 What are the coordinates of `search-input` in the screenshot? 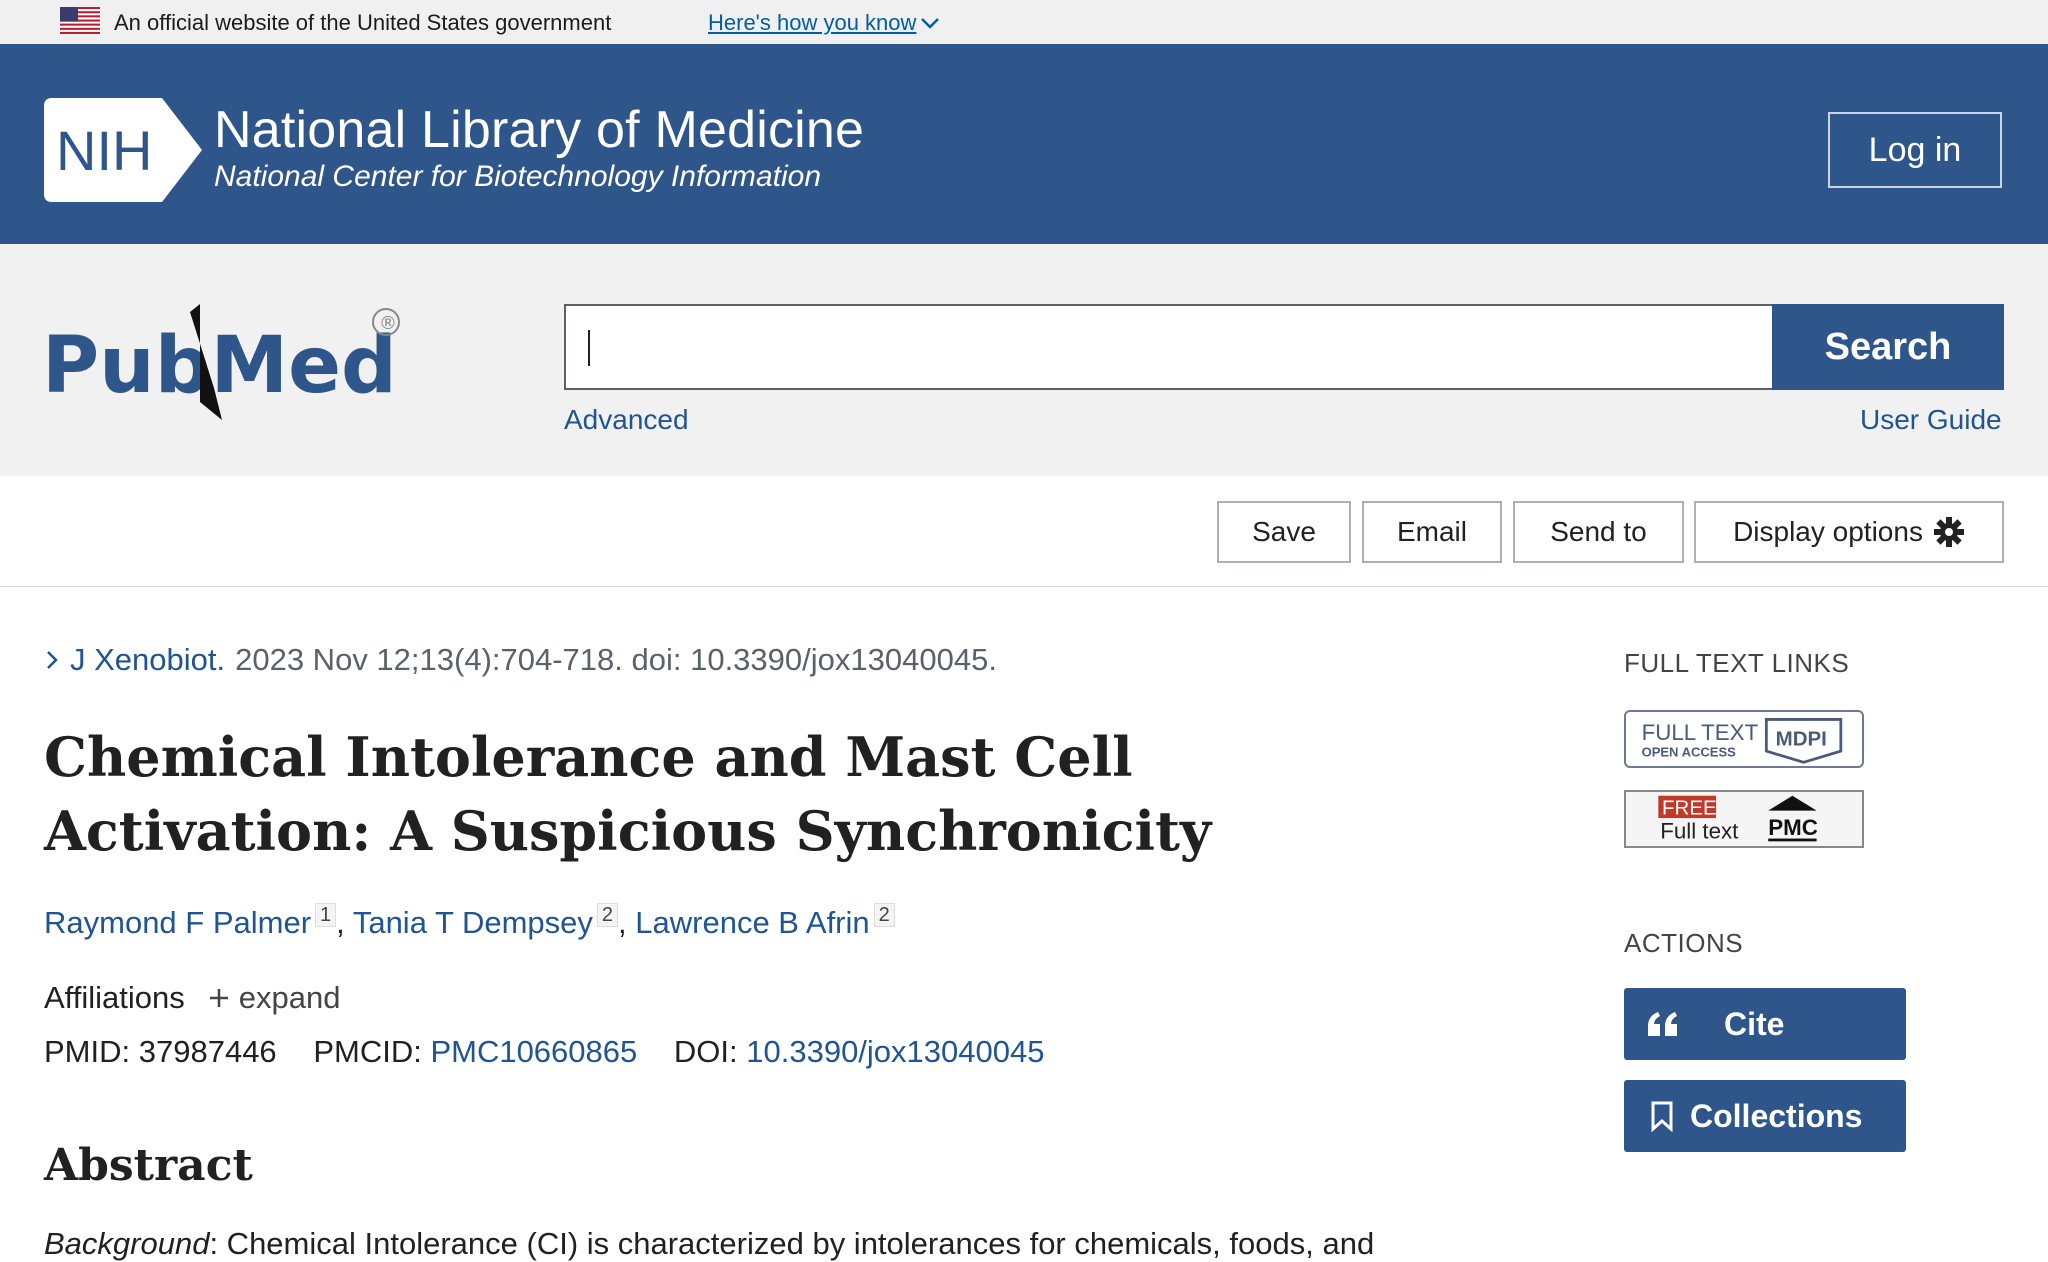 It's located at (1168, 347).